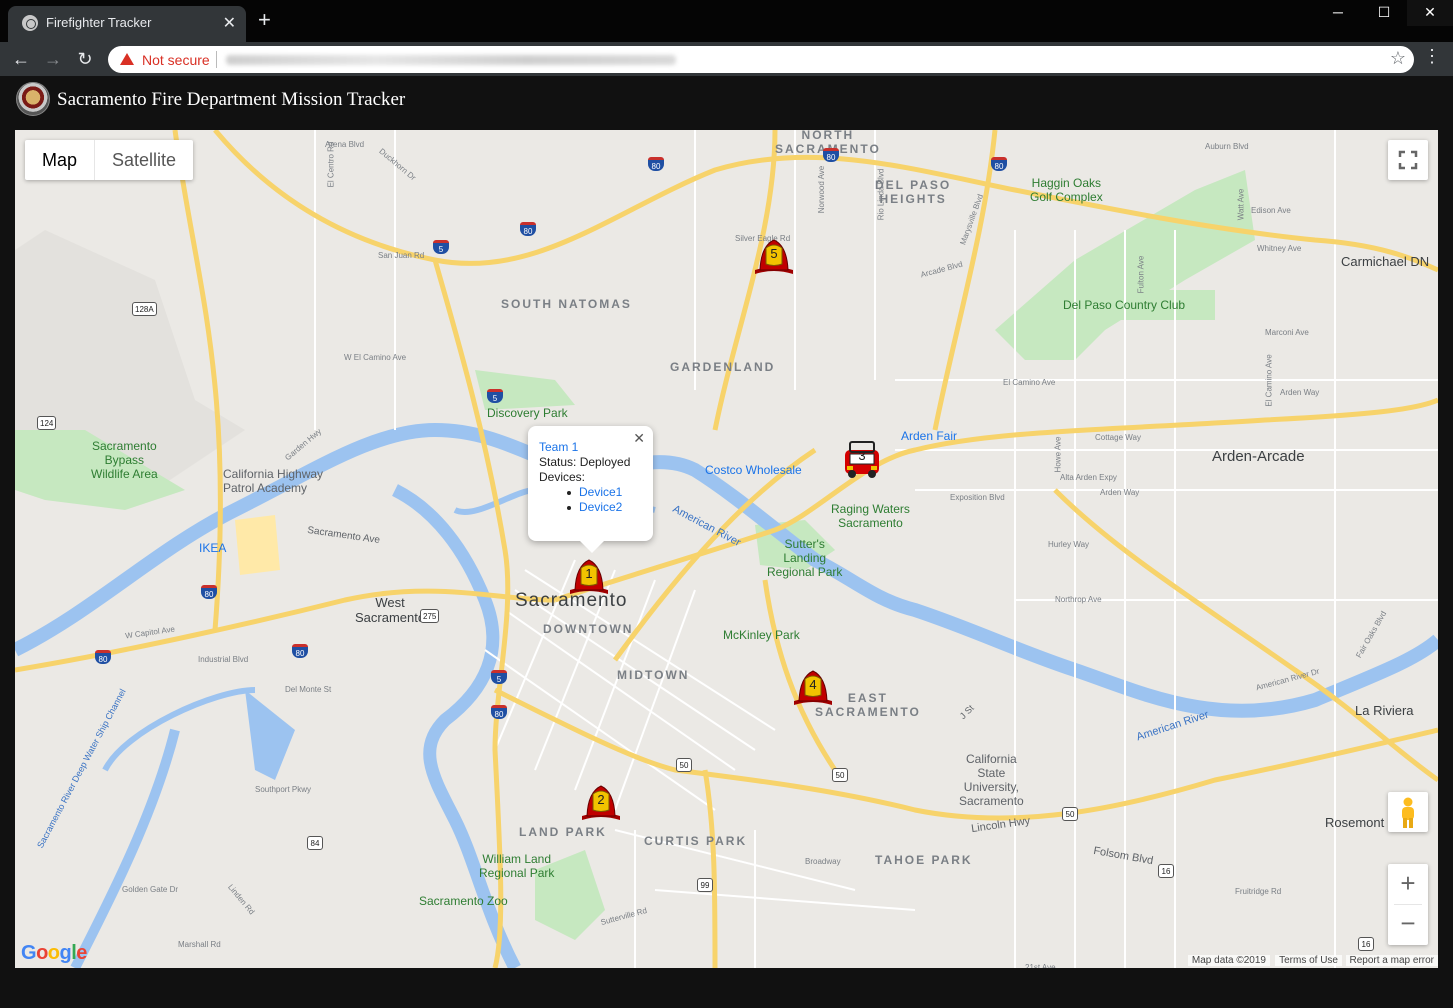 The image size is (1453, 1008). What do you see at coordinates (639, 438) in the screenshot?
I see `info-window-close-icon: ✕` at bounding box center [639, 438].